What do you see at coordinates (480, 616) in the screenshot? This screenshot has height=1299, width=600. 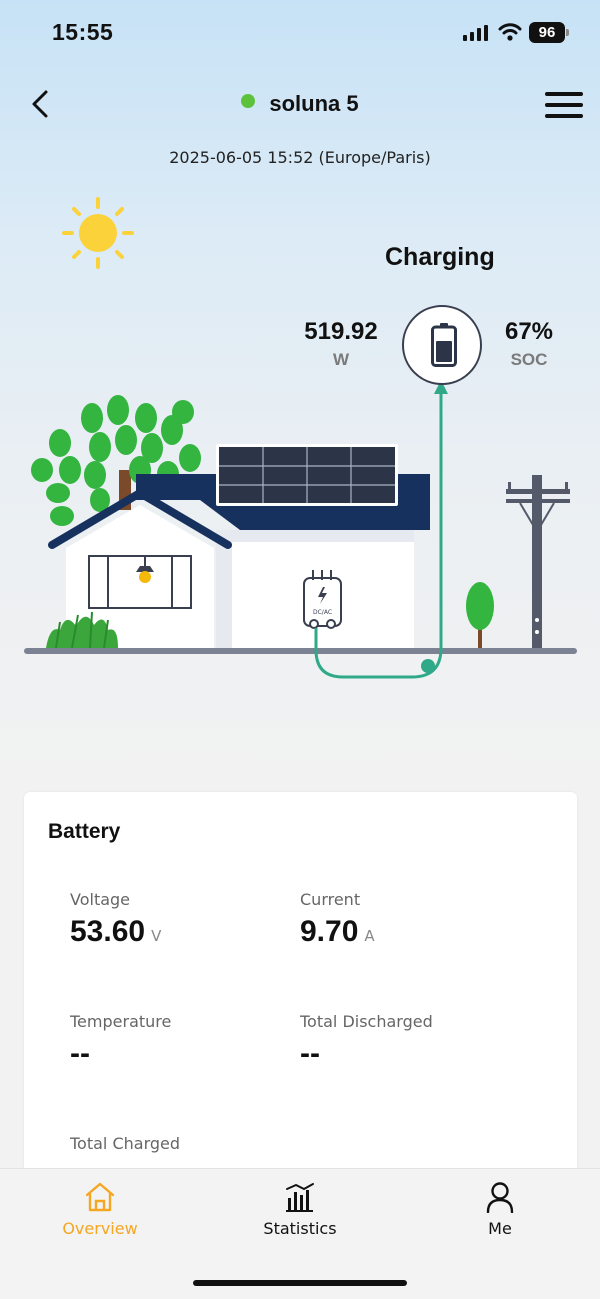 I see `small-tree-illustration` at bounding box center [480, 616].